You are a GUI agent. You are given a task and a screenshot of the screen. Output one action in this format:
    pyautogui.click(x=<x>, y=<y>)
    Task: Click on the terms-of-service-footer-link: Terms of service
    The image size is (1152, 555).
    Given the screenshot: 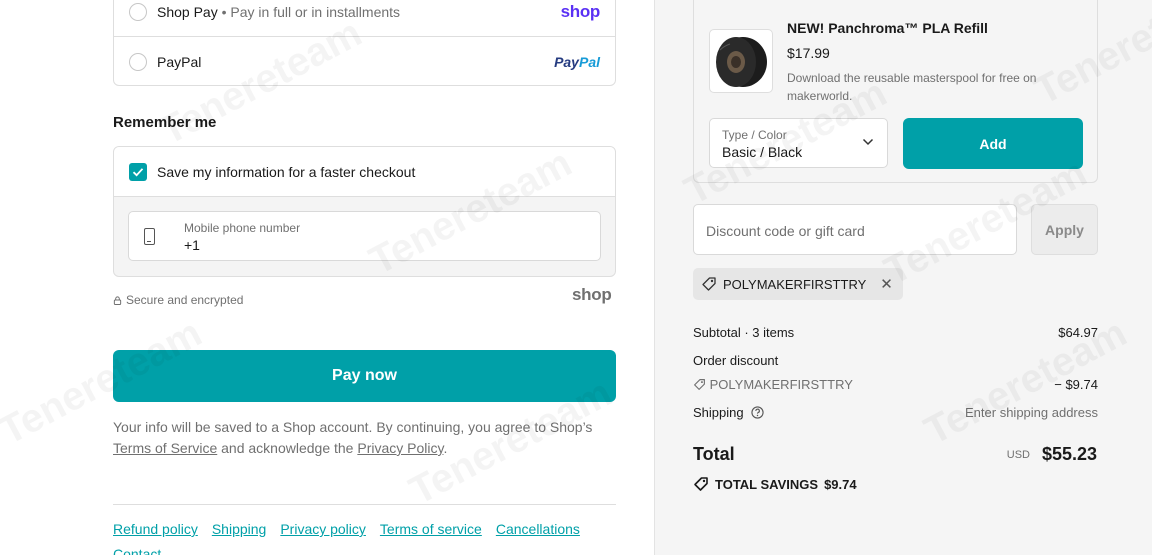 What is the action you would take?
    pyautogui.click(x=431, y=529)
    